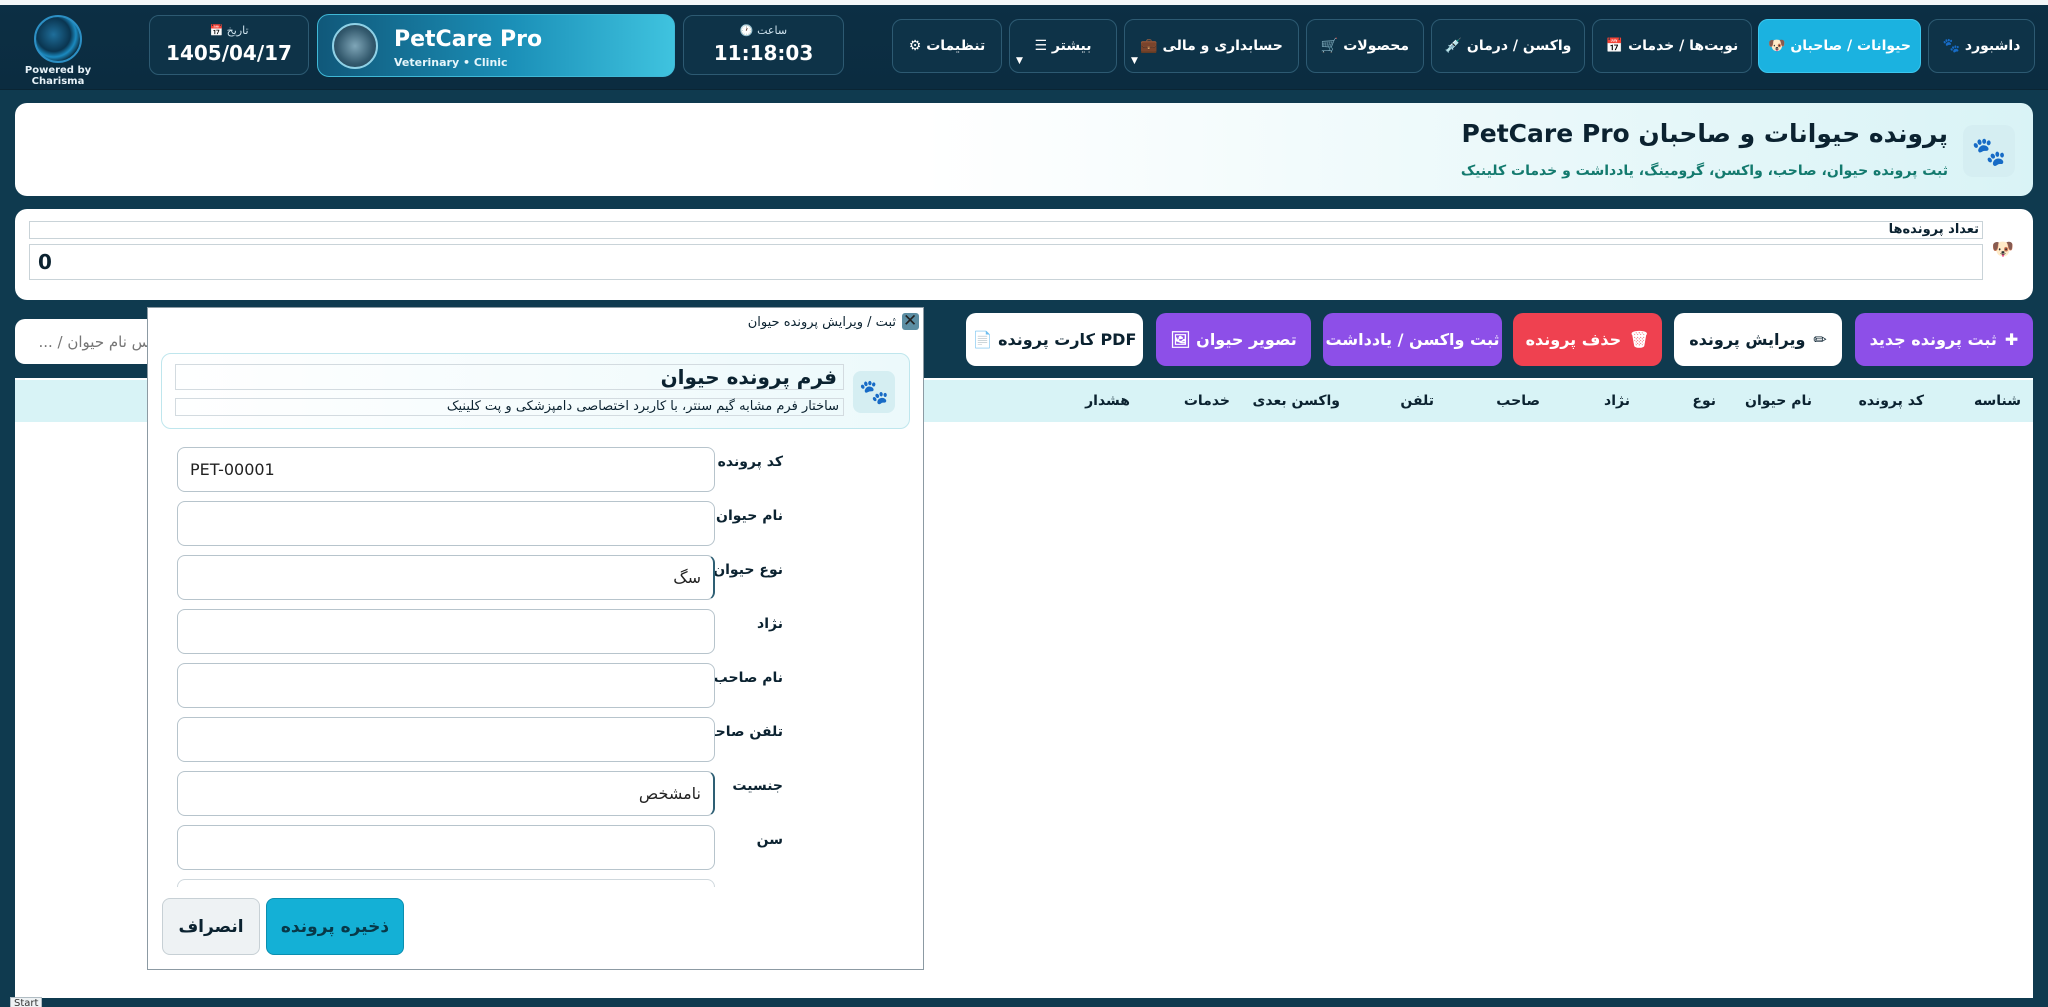 Image resolution: width=2048 pixels, height=1007 pixels. I want to click on date-label: 📅 تاریخ, so click(229, 30).